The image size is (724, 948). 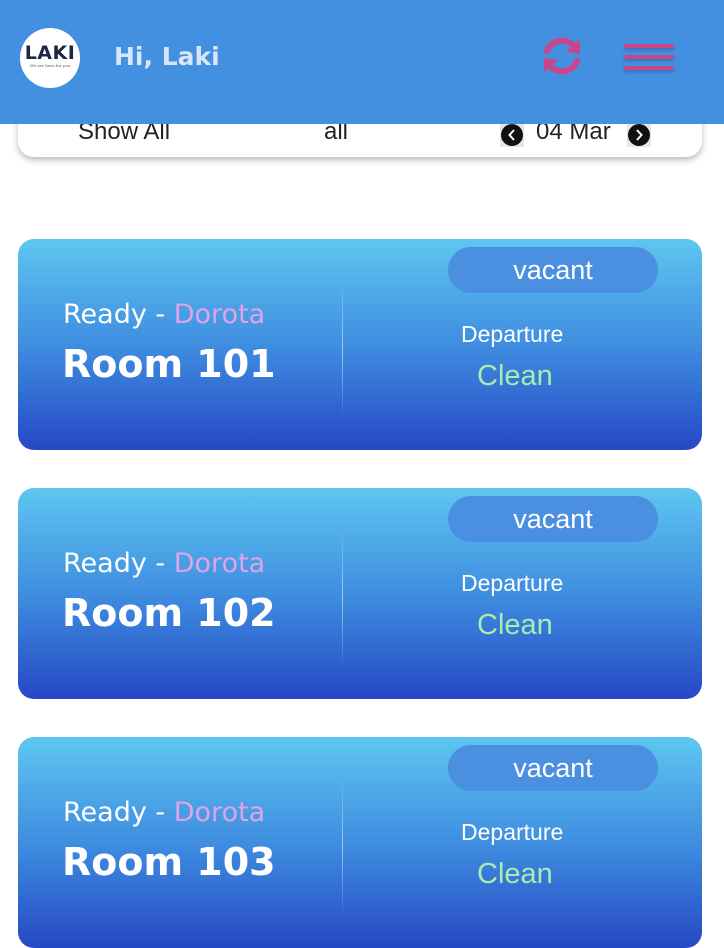 What do you see at coordinates (649, 46) in the screenshot?
I see `hamburger-menu-icon` at bounding box center [649, 46].